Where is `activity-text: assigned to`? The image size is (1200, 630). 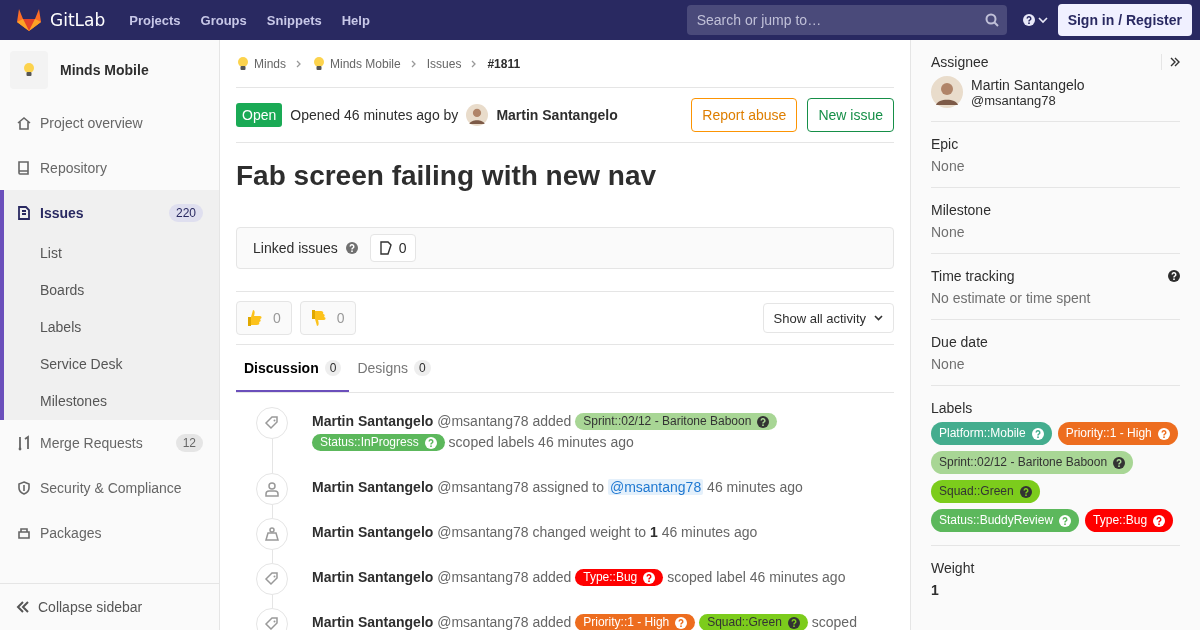 activity-text: assigned to is located at coordinates (568, 487).